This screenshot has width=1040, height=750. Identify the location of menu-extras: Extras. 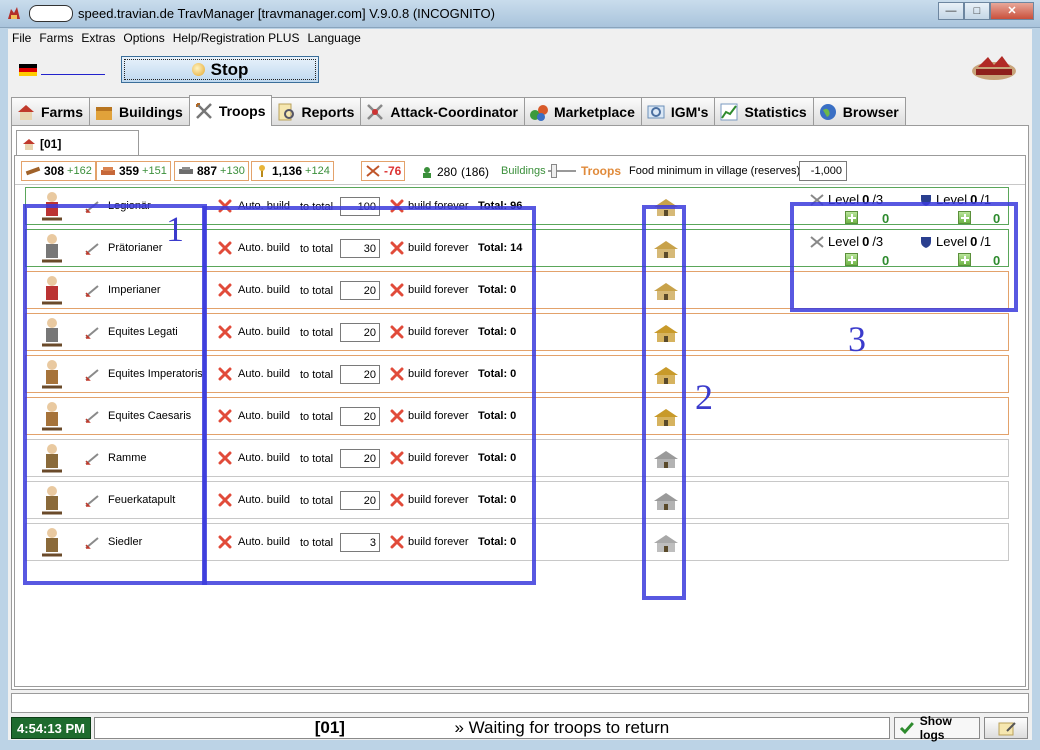
(98, 38).